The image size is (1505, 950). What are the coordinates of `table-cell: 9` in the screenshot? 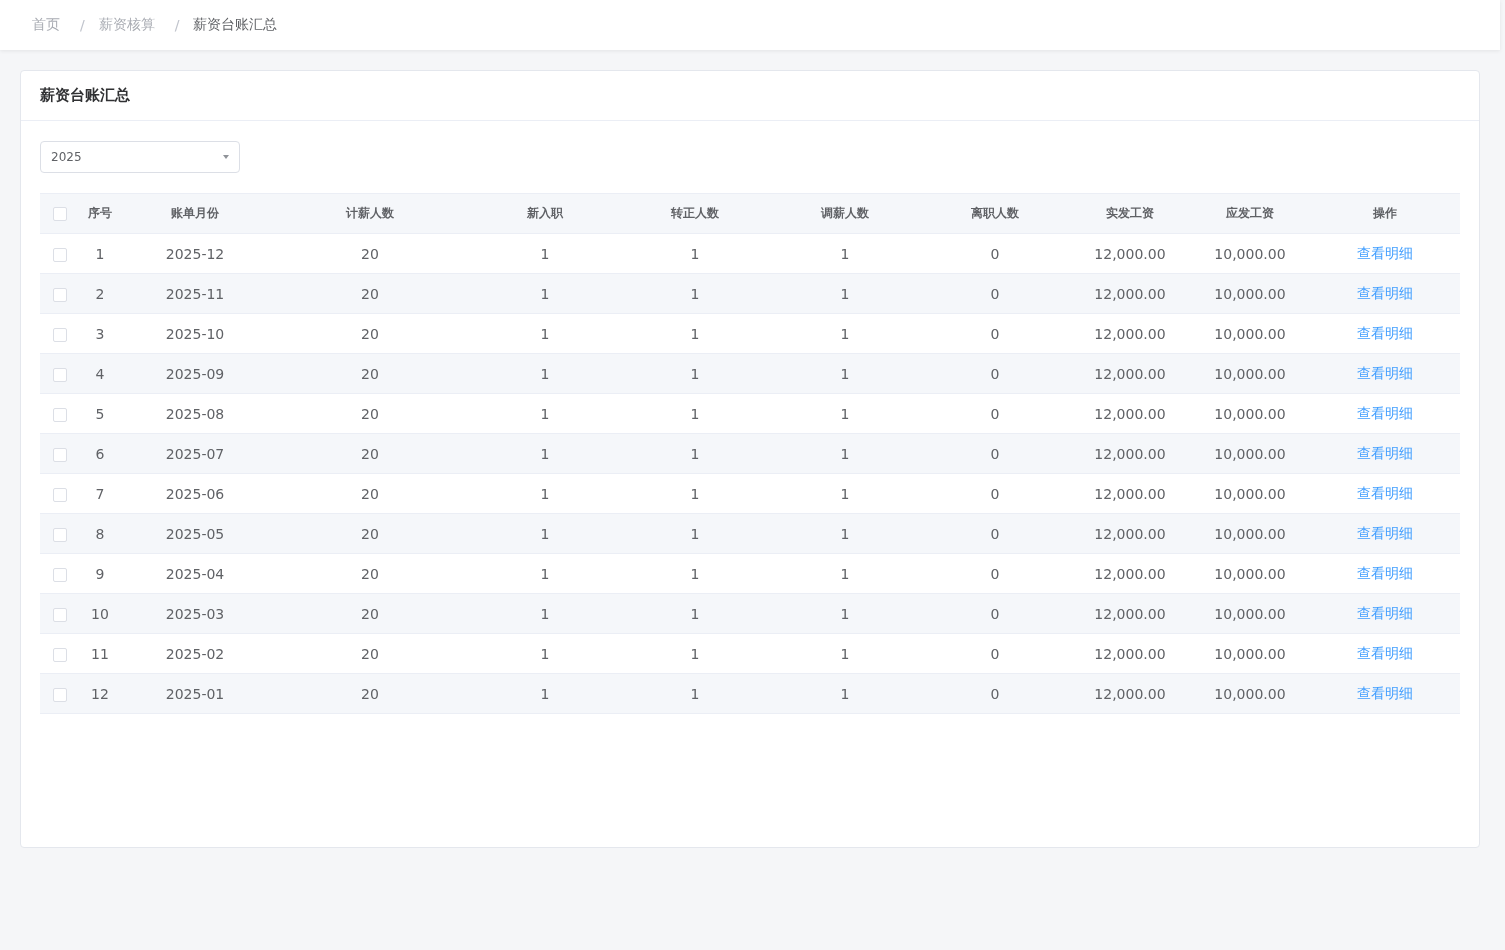 It's located at (100, 573).